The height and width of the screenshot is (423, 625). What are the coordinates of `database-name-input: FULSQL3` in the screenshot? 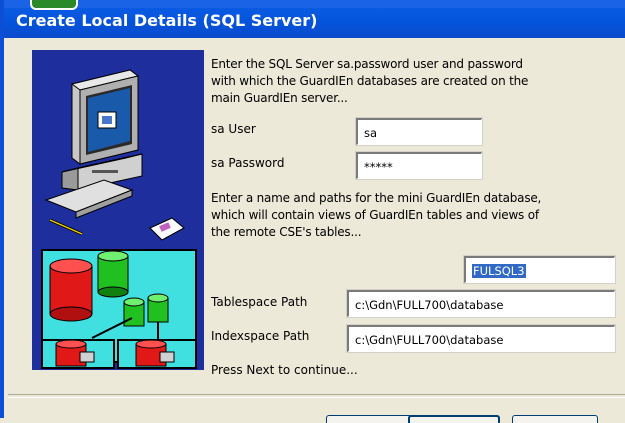 It's located at (539, 269).